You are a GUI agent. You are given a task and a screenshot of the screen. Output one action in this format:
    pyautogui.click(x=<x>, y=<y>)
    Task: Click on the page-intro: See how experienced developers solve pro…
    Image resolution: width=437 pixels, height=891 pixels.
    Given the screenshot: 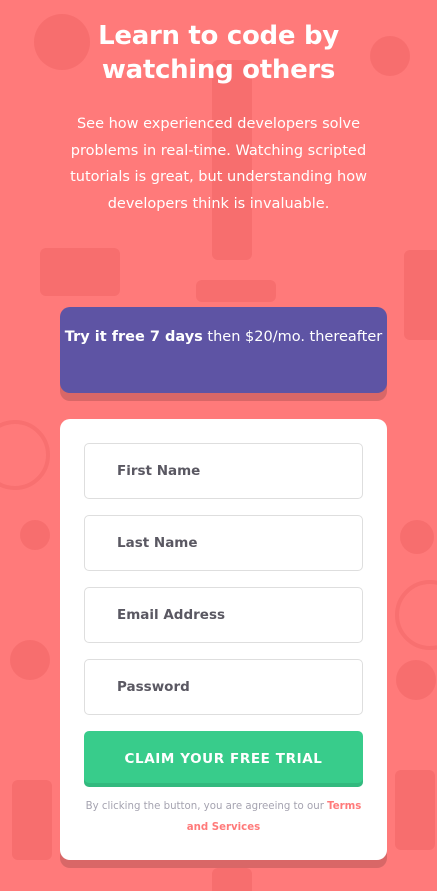 What is the action you would take?
    pyautogui.click(x=218, y=164)
    